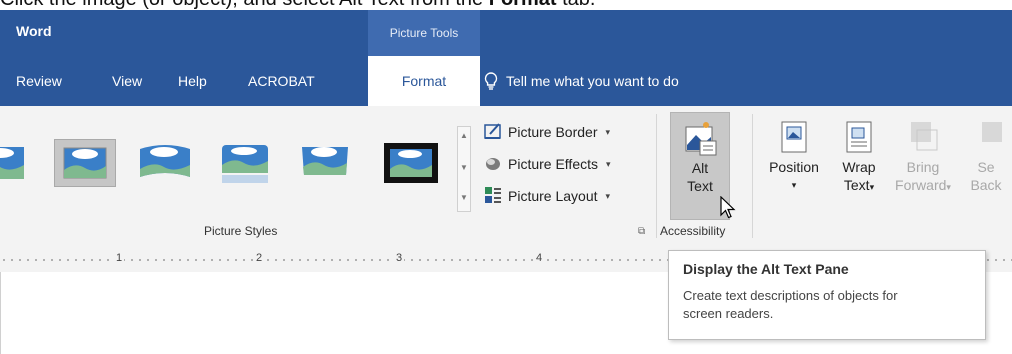  What do you see at coordinates (491, 81) in the screenshot?
I see `lightbulb-icon` at bounding box center [491, 81].